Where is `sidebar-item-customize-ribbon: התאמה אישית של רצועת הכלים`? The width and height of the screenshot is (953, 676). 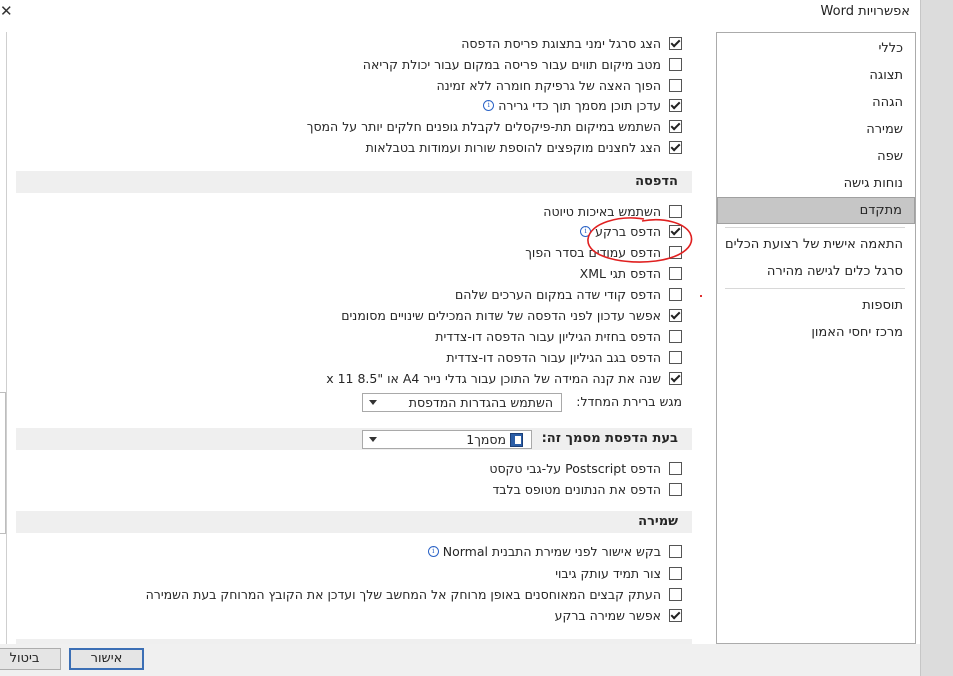
sidebar-item-customize-ribbon: התאמה אישית של רצועת הכלים is located at coordinates (816, 244).